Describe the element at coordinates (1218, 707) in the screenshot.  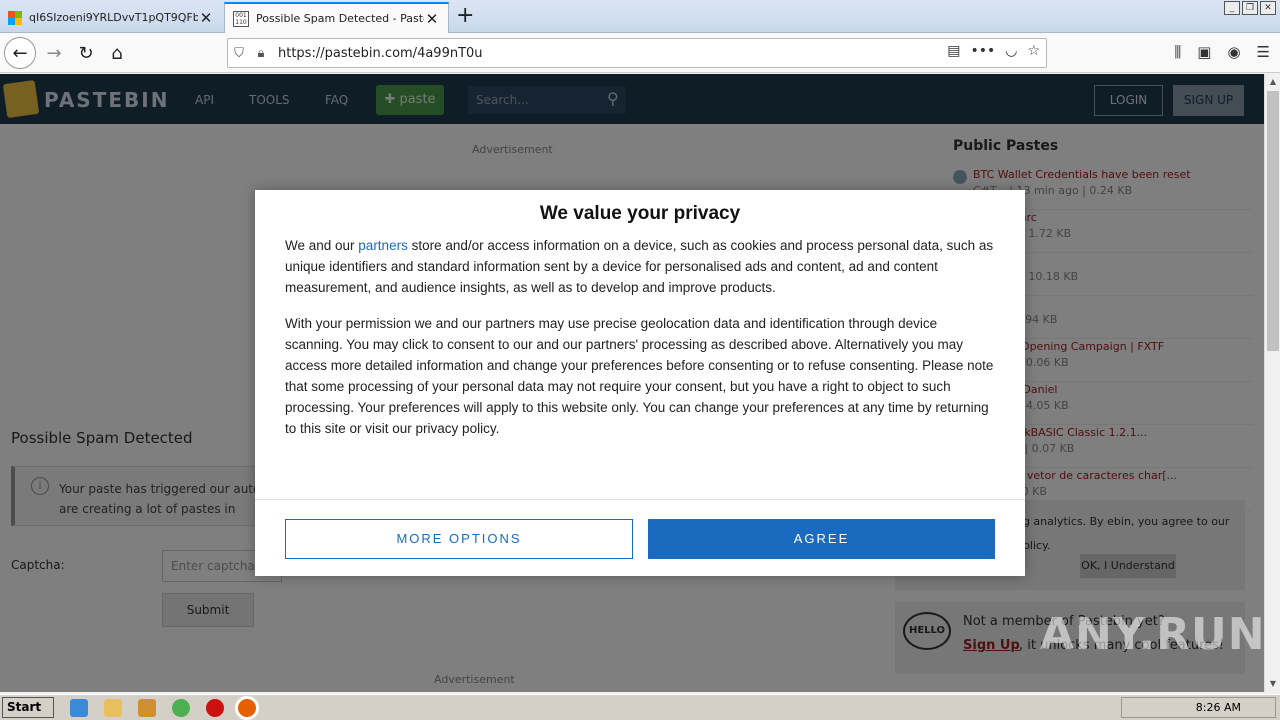
I see `clock: 8:26 AM` at that location.